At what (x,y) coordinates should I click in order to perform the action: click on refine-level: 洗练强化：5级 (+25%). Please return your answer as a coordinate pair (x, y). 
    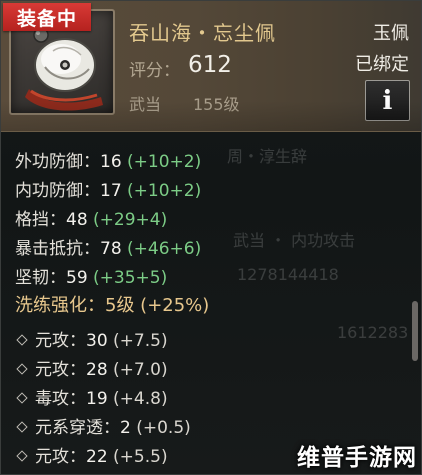
    Looking at the image, I should click on (112, 304).